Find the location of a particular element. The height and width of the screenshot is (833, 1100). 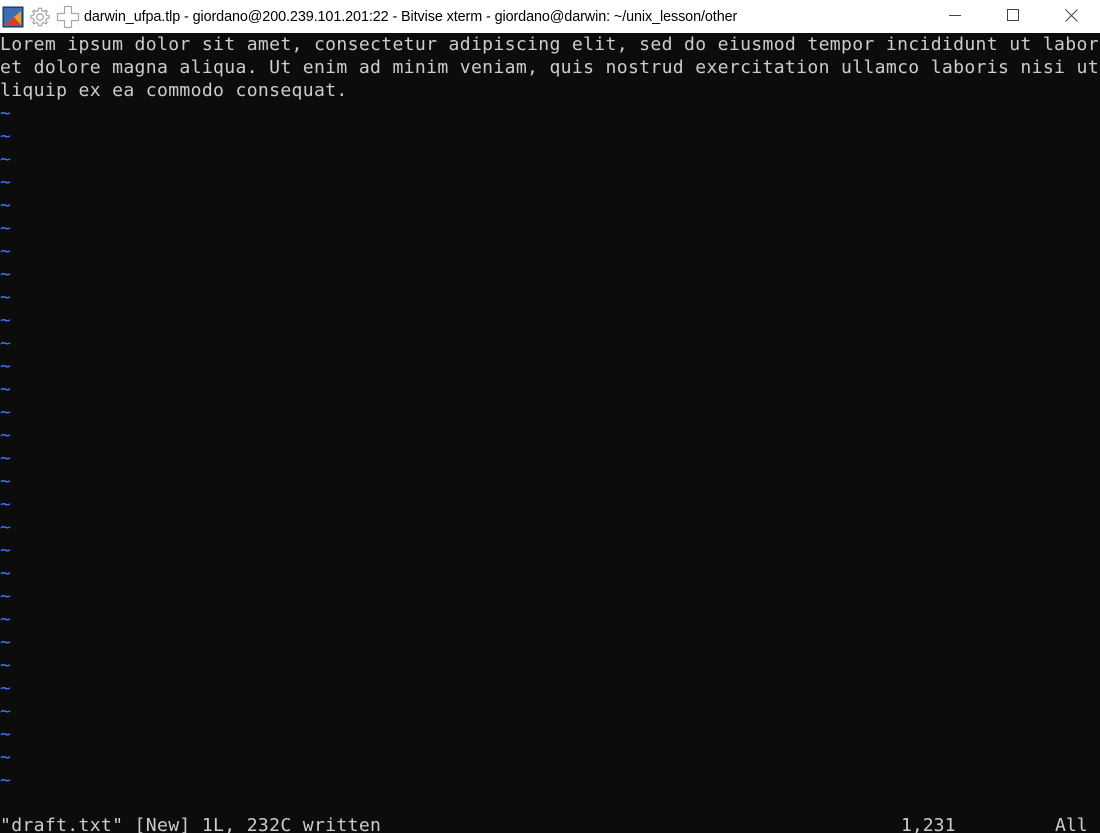

scroll-indicator: All is located at coordinates (1071, 824).